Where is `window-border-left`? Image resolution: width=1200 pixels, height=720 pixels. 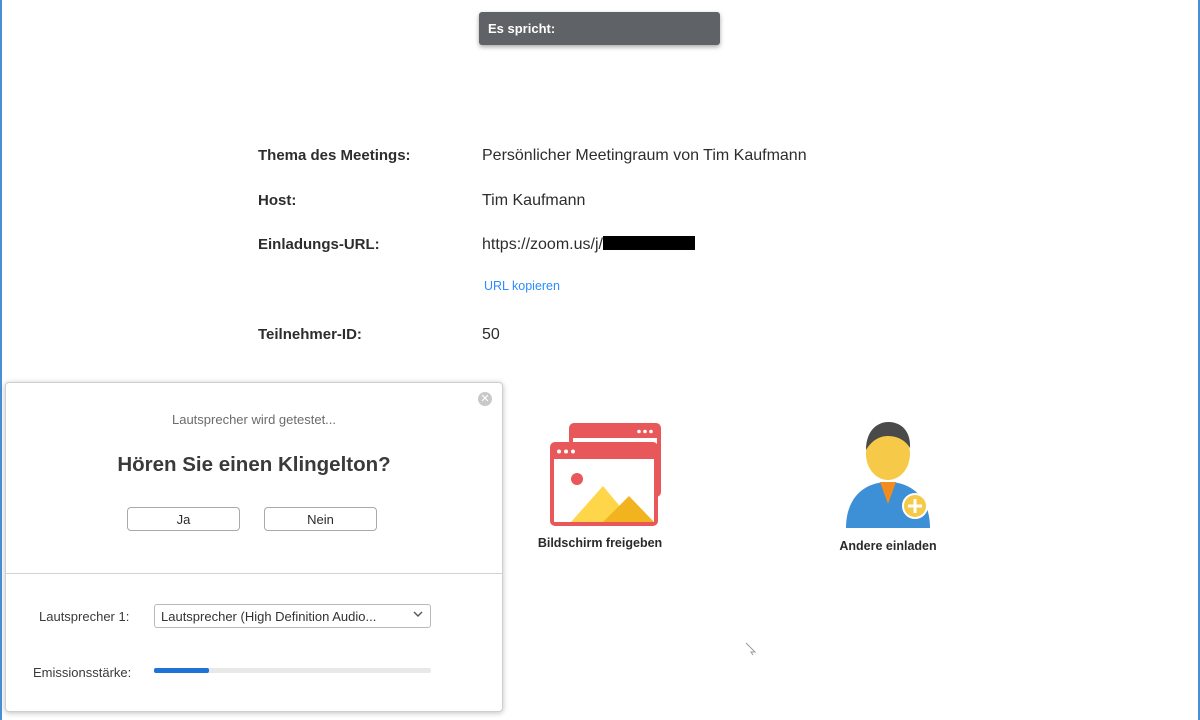 window-border-left is located at coordinates (1, 360).